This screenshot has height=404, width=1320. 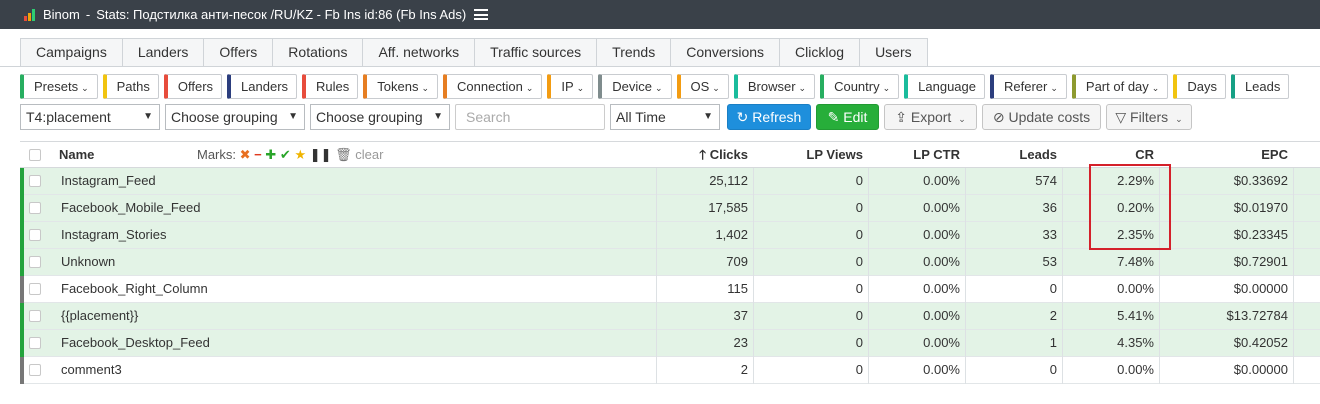 I want to click on marks-clear-link: clear, so click(x=369, y=154).